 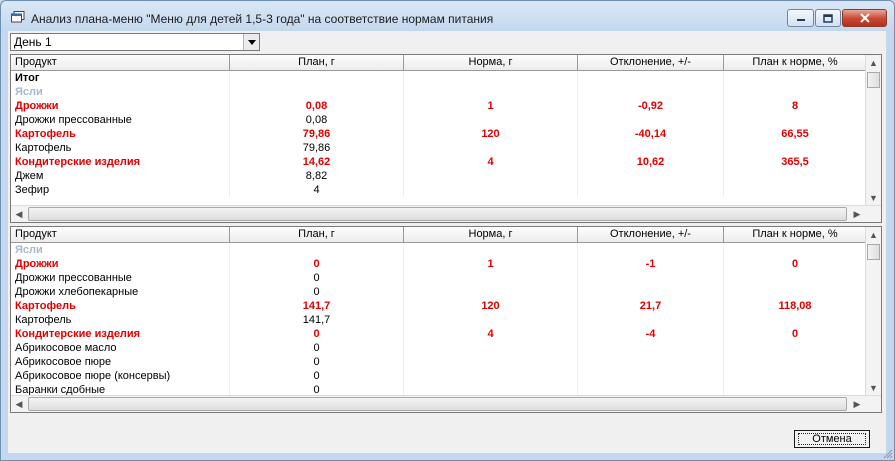 I want to click on table-row: Кондитерские изделия 14,62 4 10,62 365,5, so click(x=439, y=162).